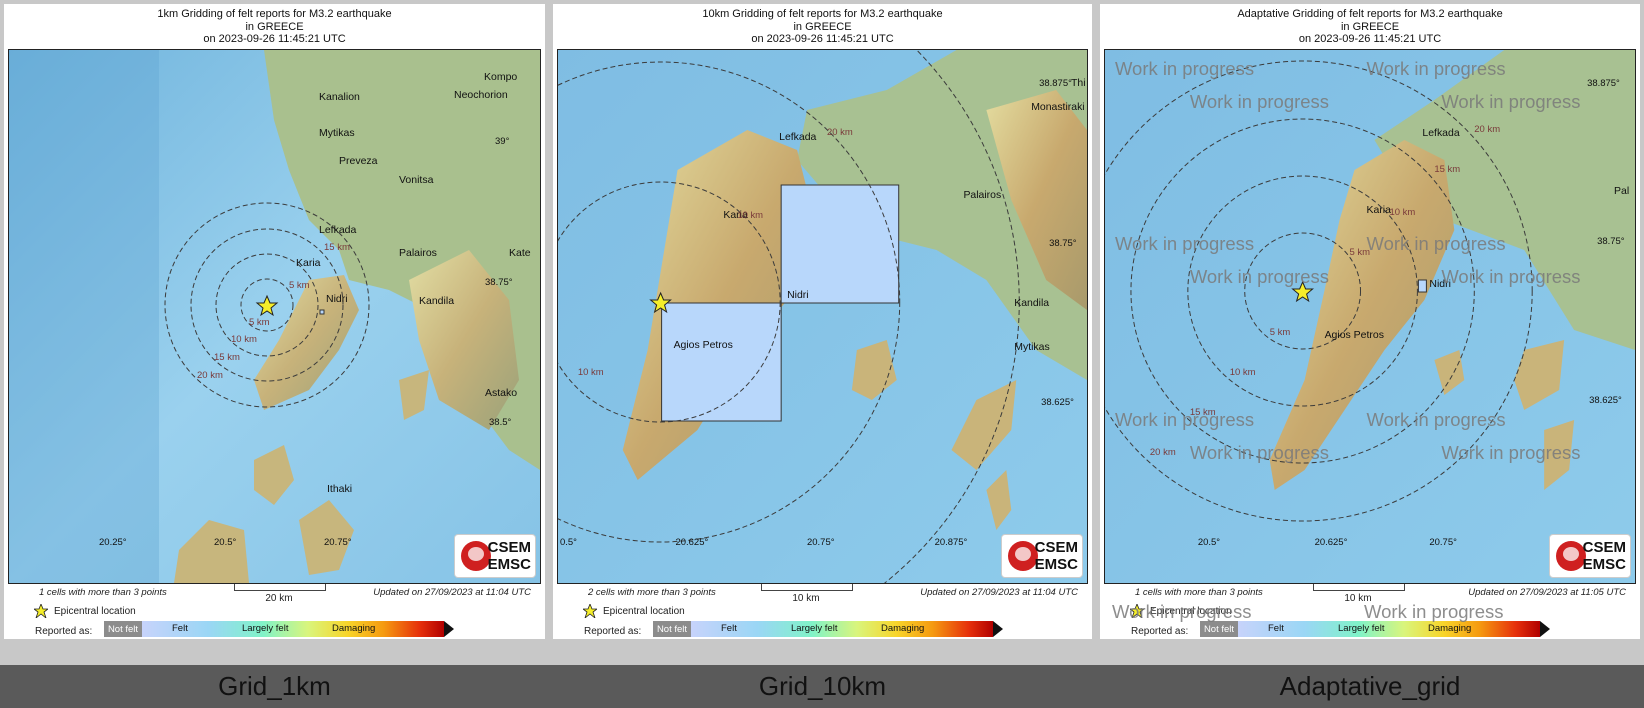  What do you see at coordinates (500, 77) in the screenshot?
I see `place-label: Kompo` at bounding box center [500, 77].